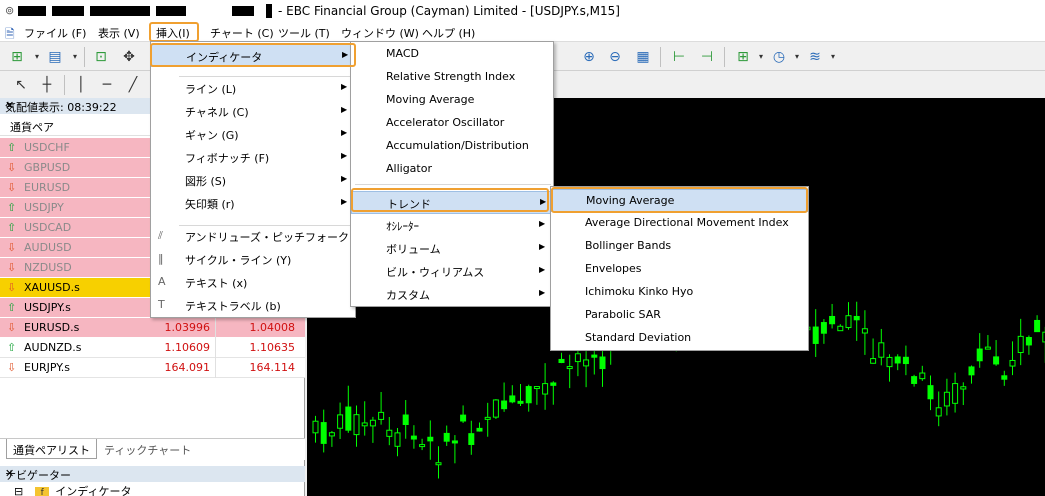 The image size is (1045, 496). Describe the element at coordinates (589, 57) in the screenshot. I see `zoom-in-icon: ⊕` at that location.